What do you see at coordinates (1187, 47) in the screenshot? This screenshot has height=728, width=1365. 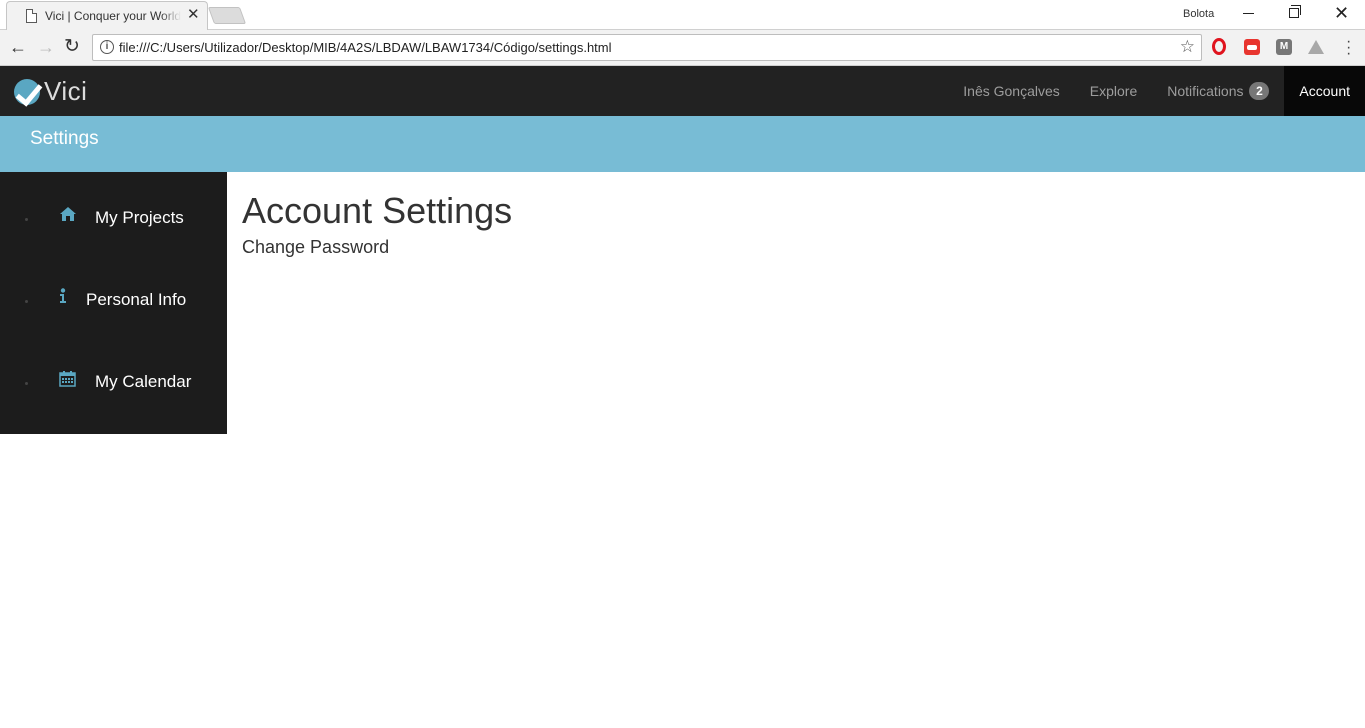 I see `bookmark-star-icon: ☆` at bounding box center [1187, 47].